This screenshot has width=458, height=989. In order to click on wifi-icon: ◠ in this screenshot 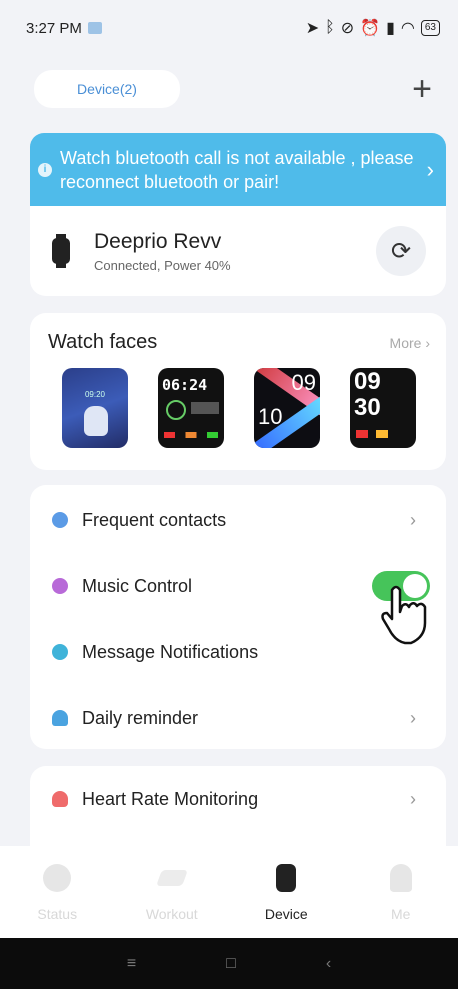, I will do `click(407, 28)`.